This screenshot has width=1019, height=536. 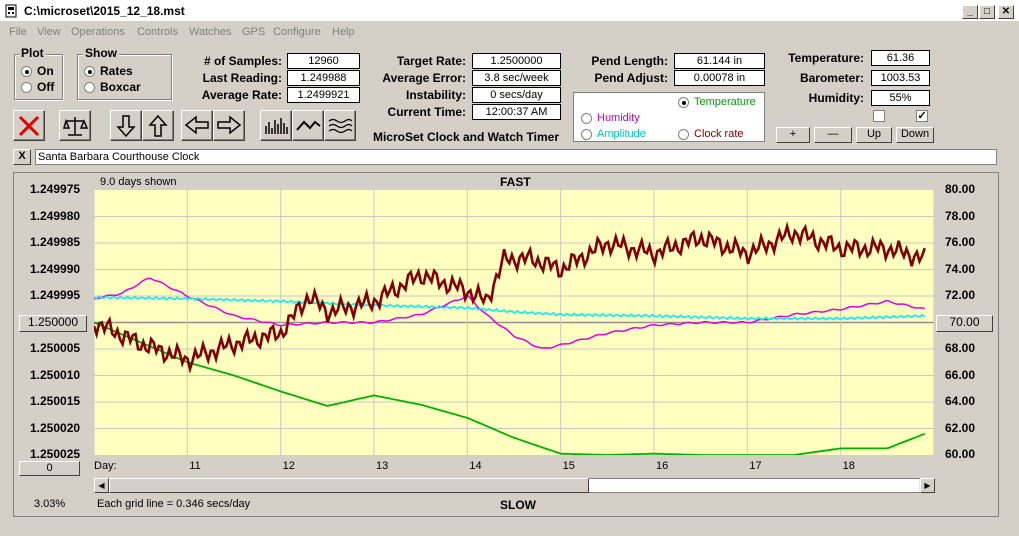 What do you see at coordinates (960, 268) in the screenshot?
I see `right-tick-label: 74.00` at bounding box center [960, 268].